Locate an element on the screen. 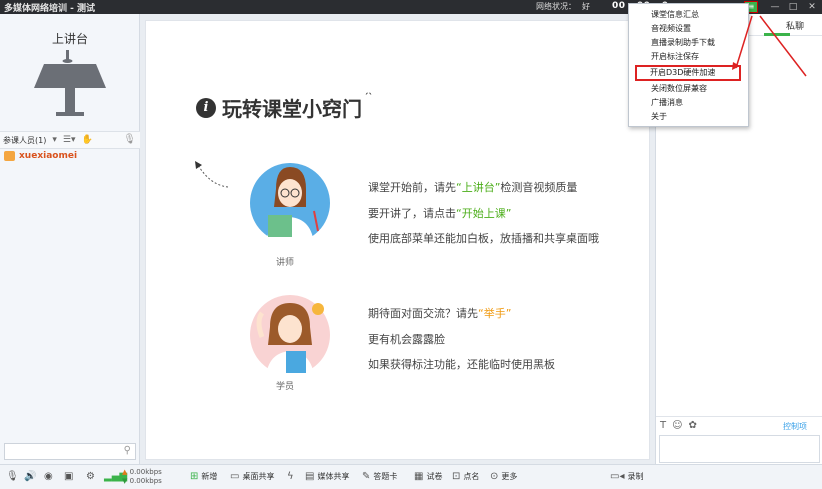  download-speed: 0.00kbps is located at coordinates (145, 481).